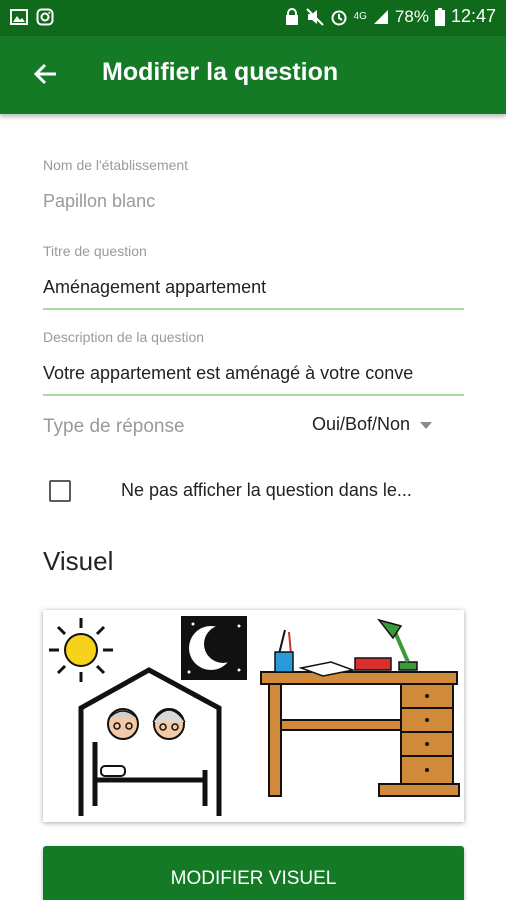  I want to click on battery-icon, so click(439, 16).